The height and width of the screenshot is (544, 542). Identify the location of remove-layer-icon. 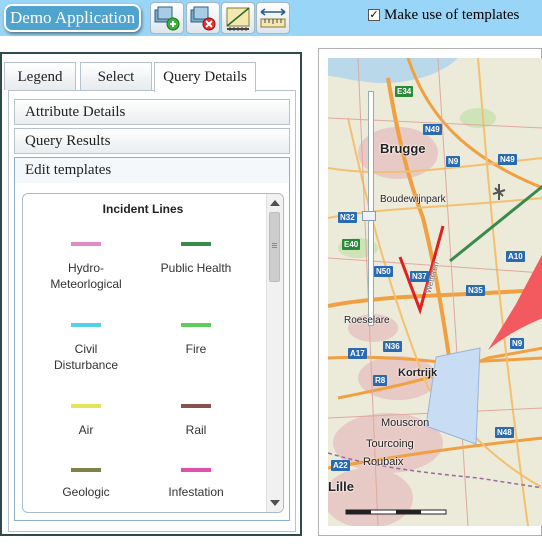
(203, 18).